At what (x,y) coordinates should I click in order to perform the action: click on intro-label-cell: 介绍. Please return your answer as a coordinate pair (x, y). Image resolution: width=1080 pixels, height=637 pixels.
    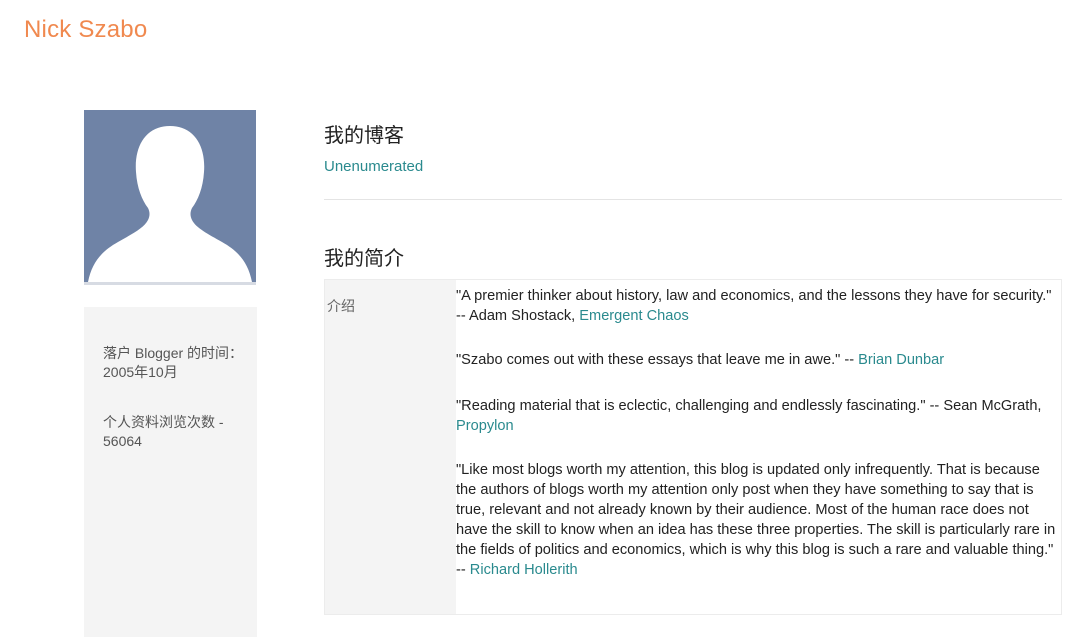
    Looking at the image, I should click on (390, 447).